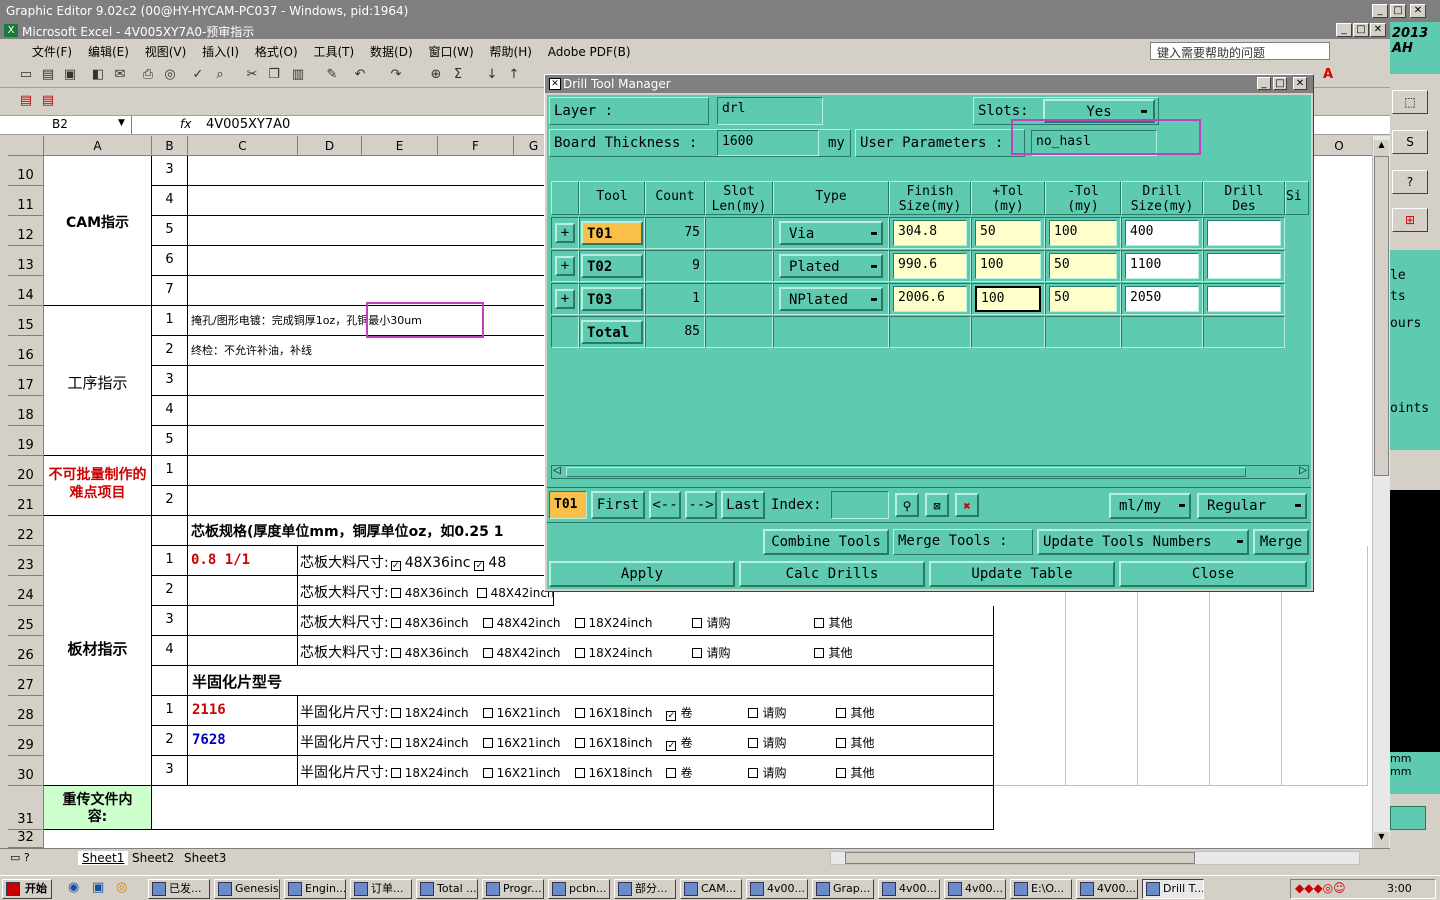 The height and width of the screenshot is (900, 1440). What do you see at coordinates (26, 411) in the screenshot?
I see `row-header: 18` at bounding box center [26, 411].